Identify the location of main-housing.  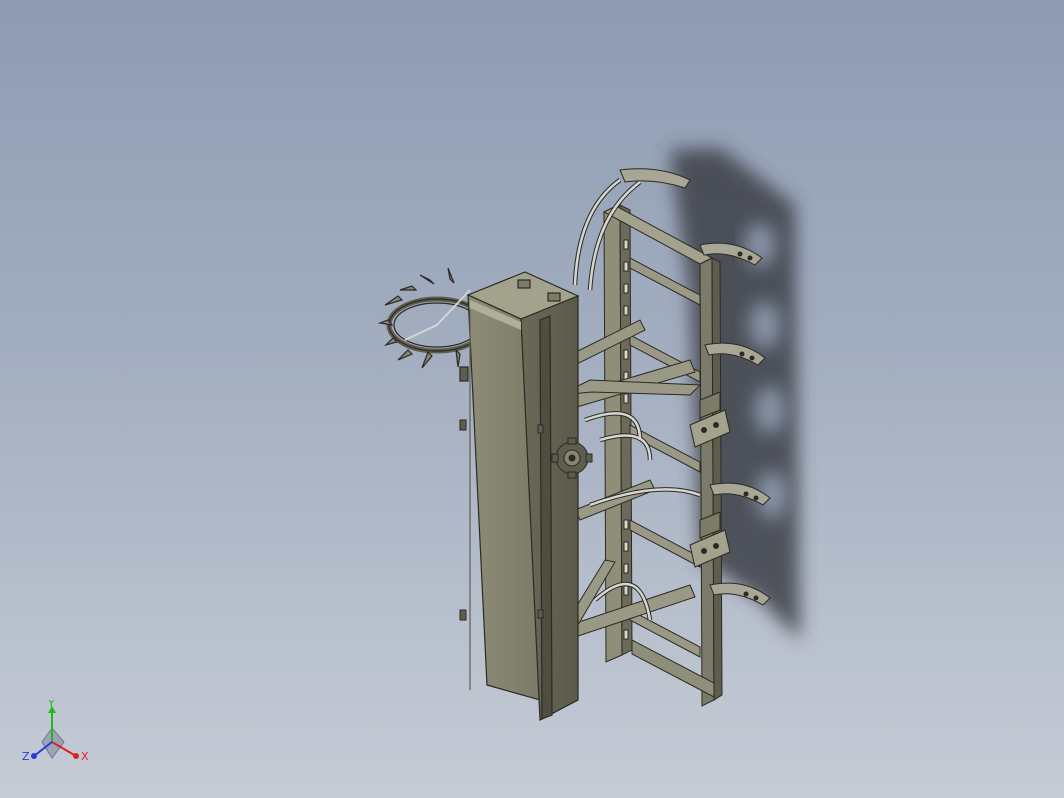
(523, 496).